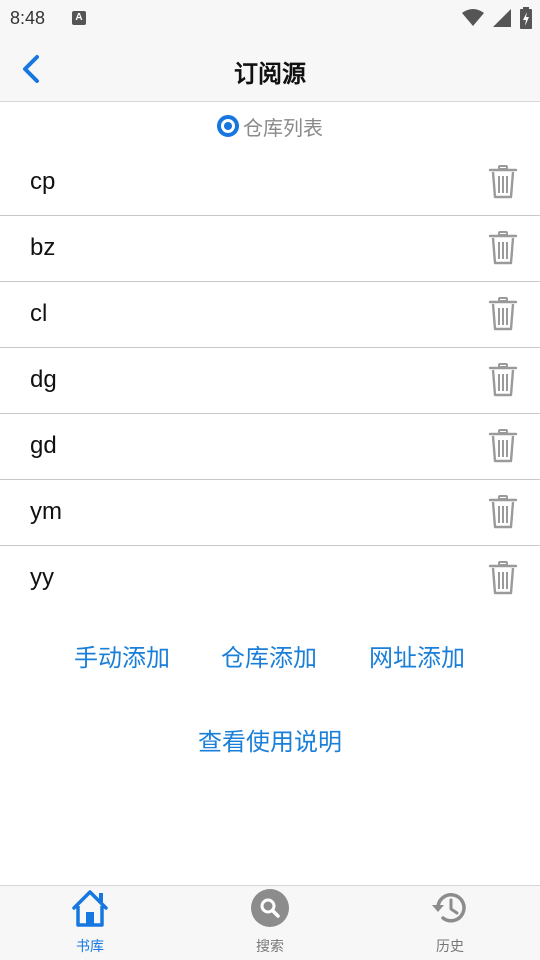 The image size is (540, 960). Describe the element at coordinates (473, 17) in the screenshot. I see `wifi-icon` at that location.